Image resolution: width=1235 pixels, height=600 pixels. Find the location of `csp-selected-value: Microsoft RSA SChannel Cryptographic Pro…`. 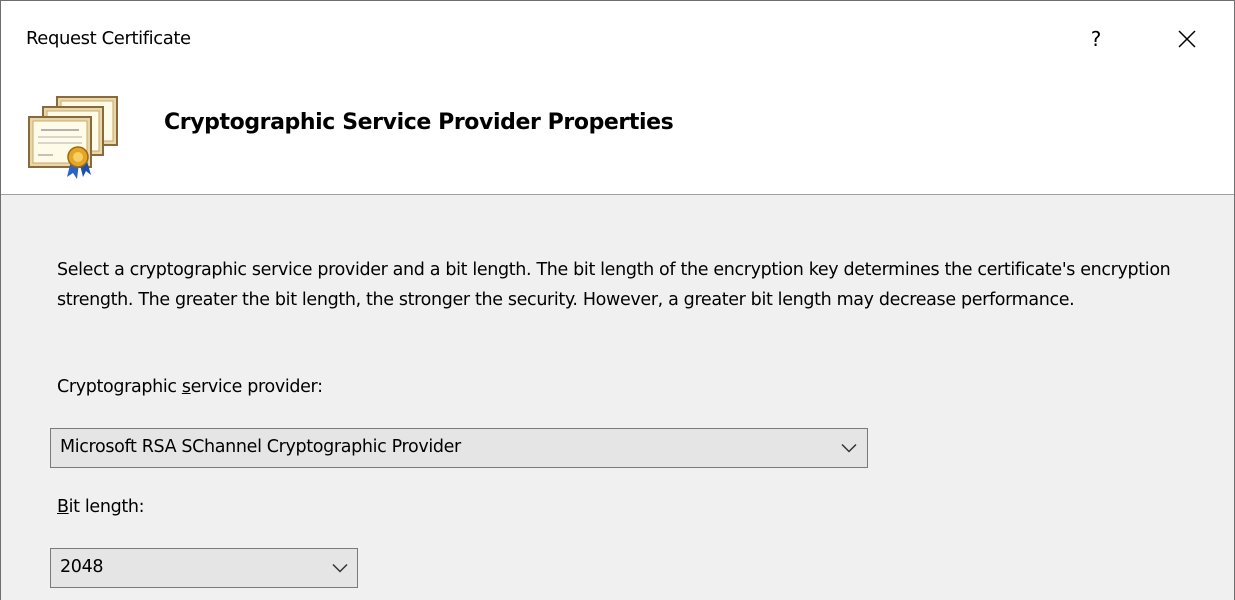

csp-selected-value: Microsoft RSA SChannel Cryptographic Pro… is located at coordinates (260, 447).